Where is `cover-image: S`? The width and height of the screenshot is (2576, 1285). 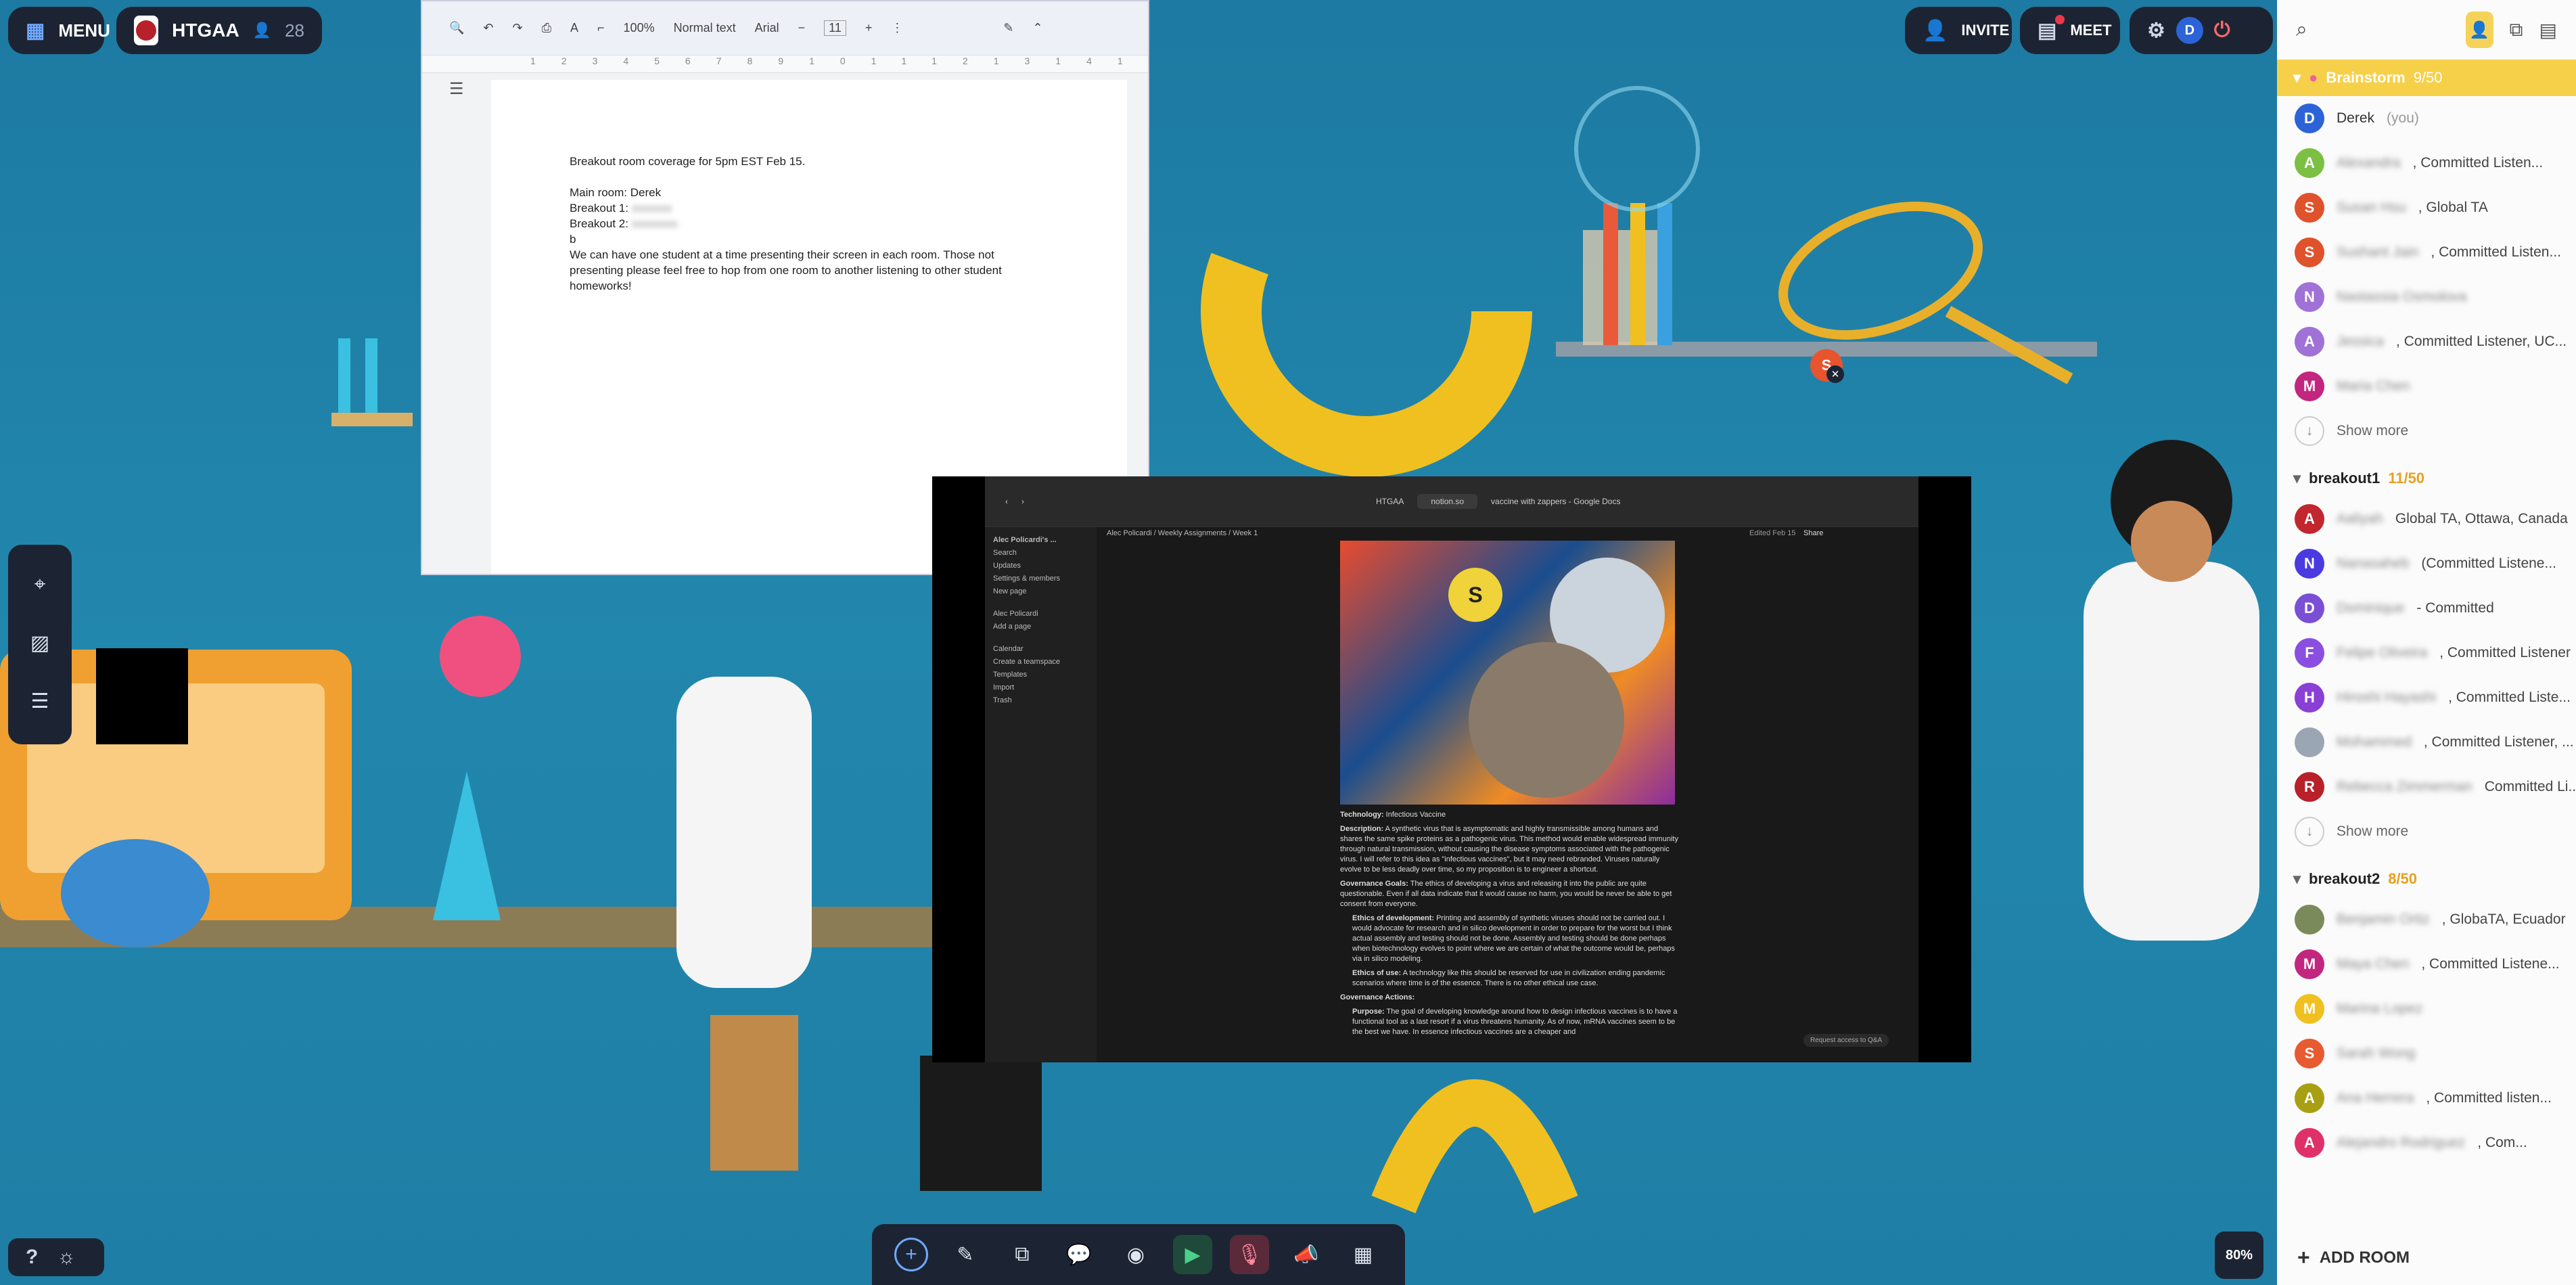 cover-image: S is located at coordinates (1507, 673).